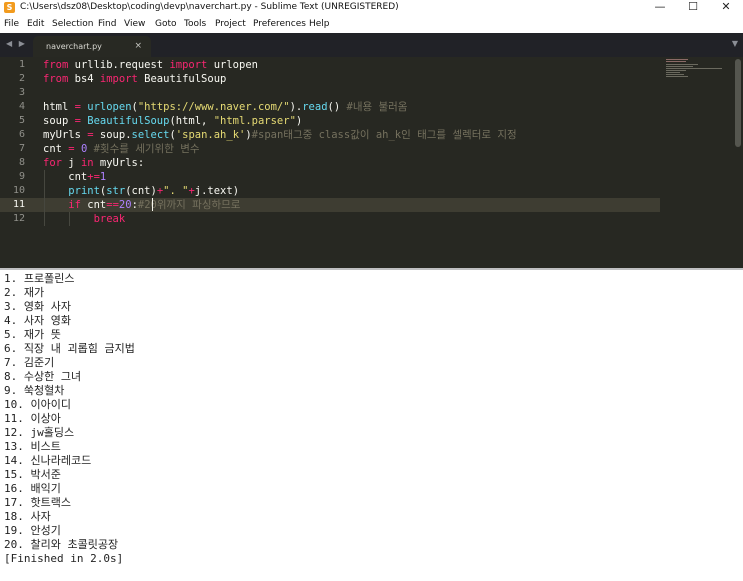 This screenshot has height=581, width=743. I want to click on menu-edit: Edit, so click(35, 24).